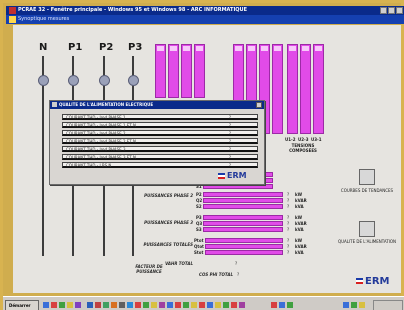 This screenshot has width=404, height=310. I want to click on meter-code: U1-2, so click(290, 139).